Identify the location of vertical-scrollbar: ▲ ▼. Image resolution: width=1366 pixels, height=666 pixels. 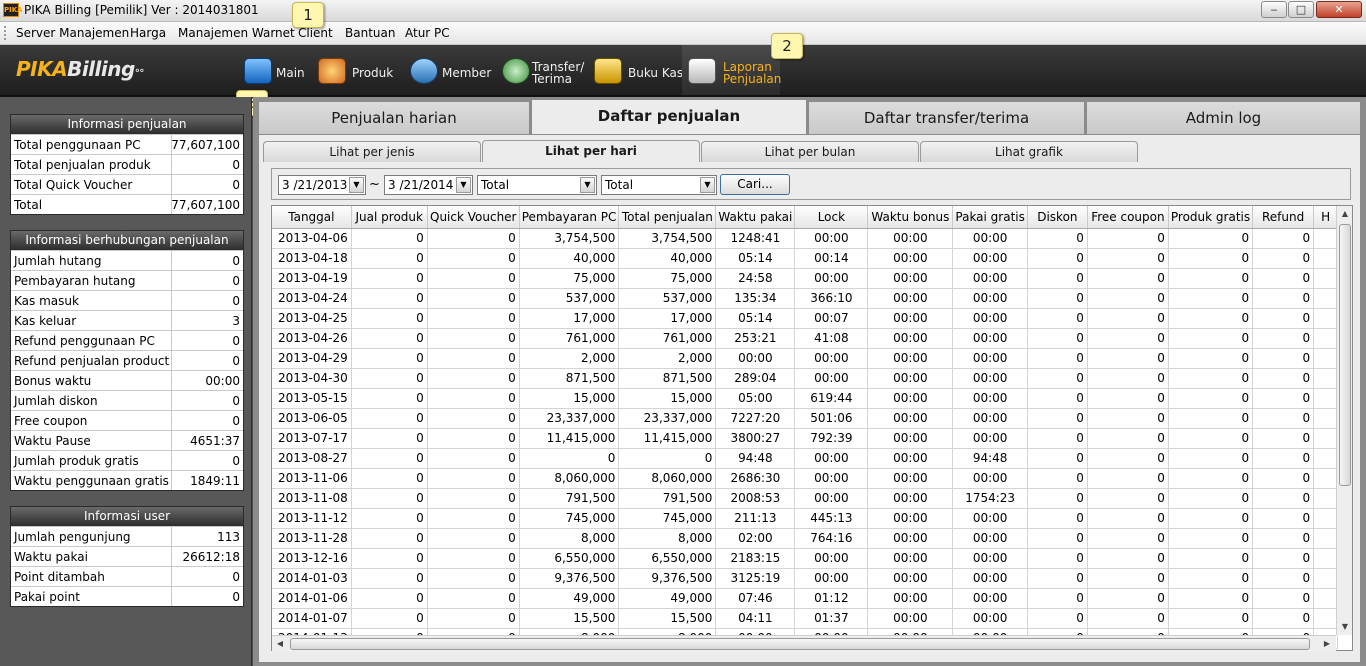
(1344, 420).